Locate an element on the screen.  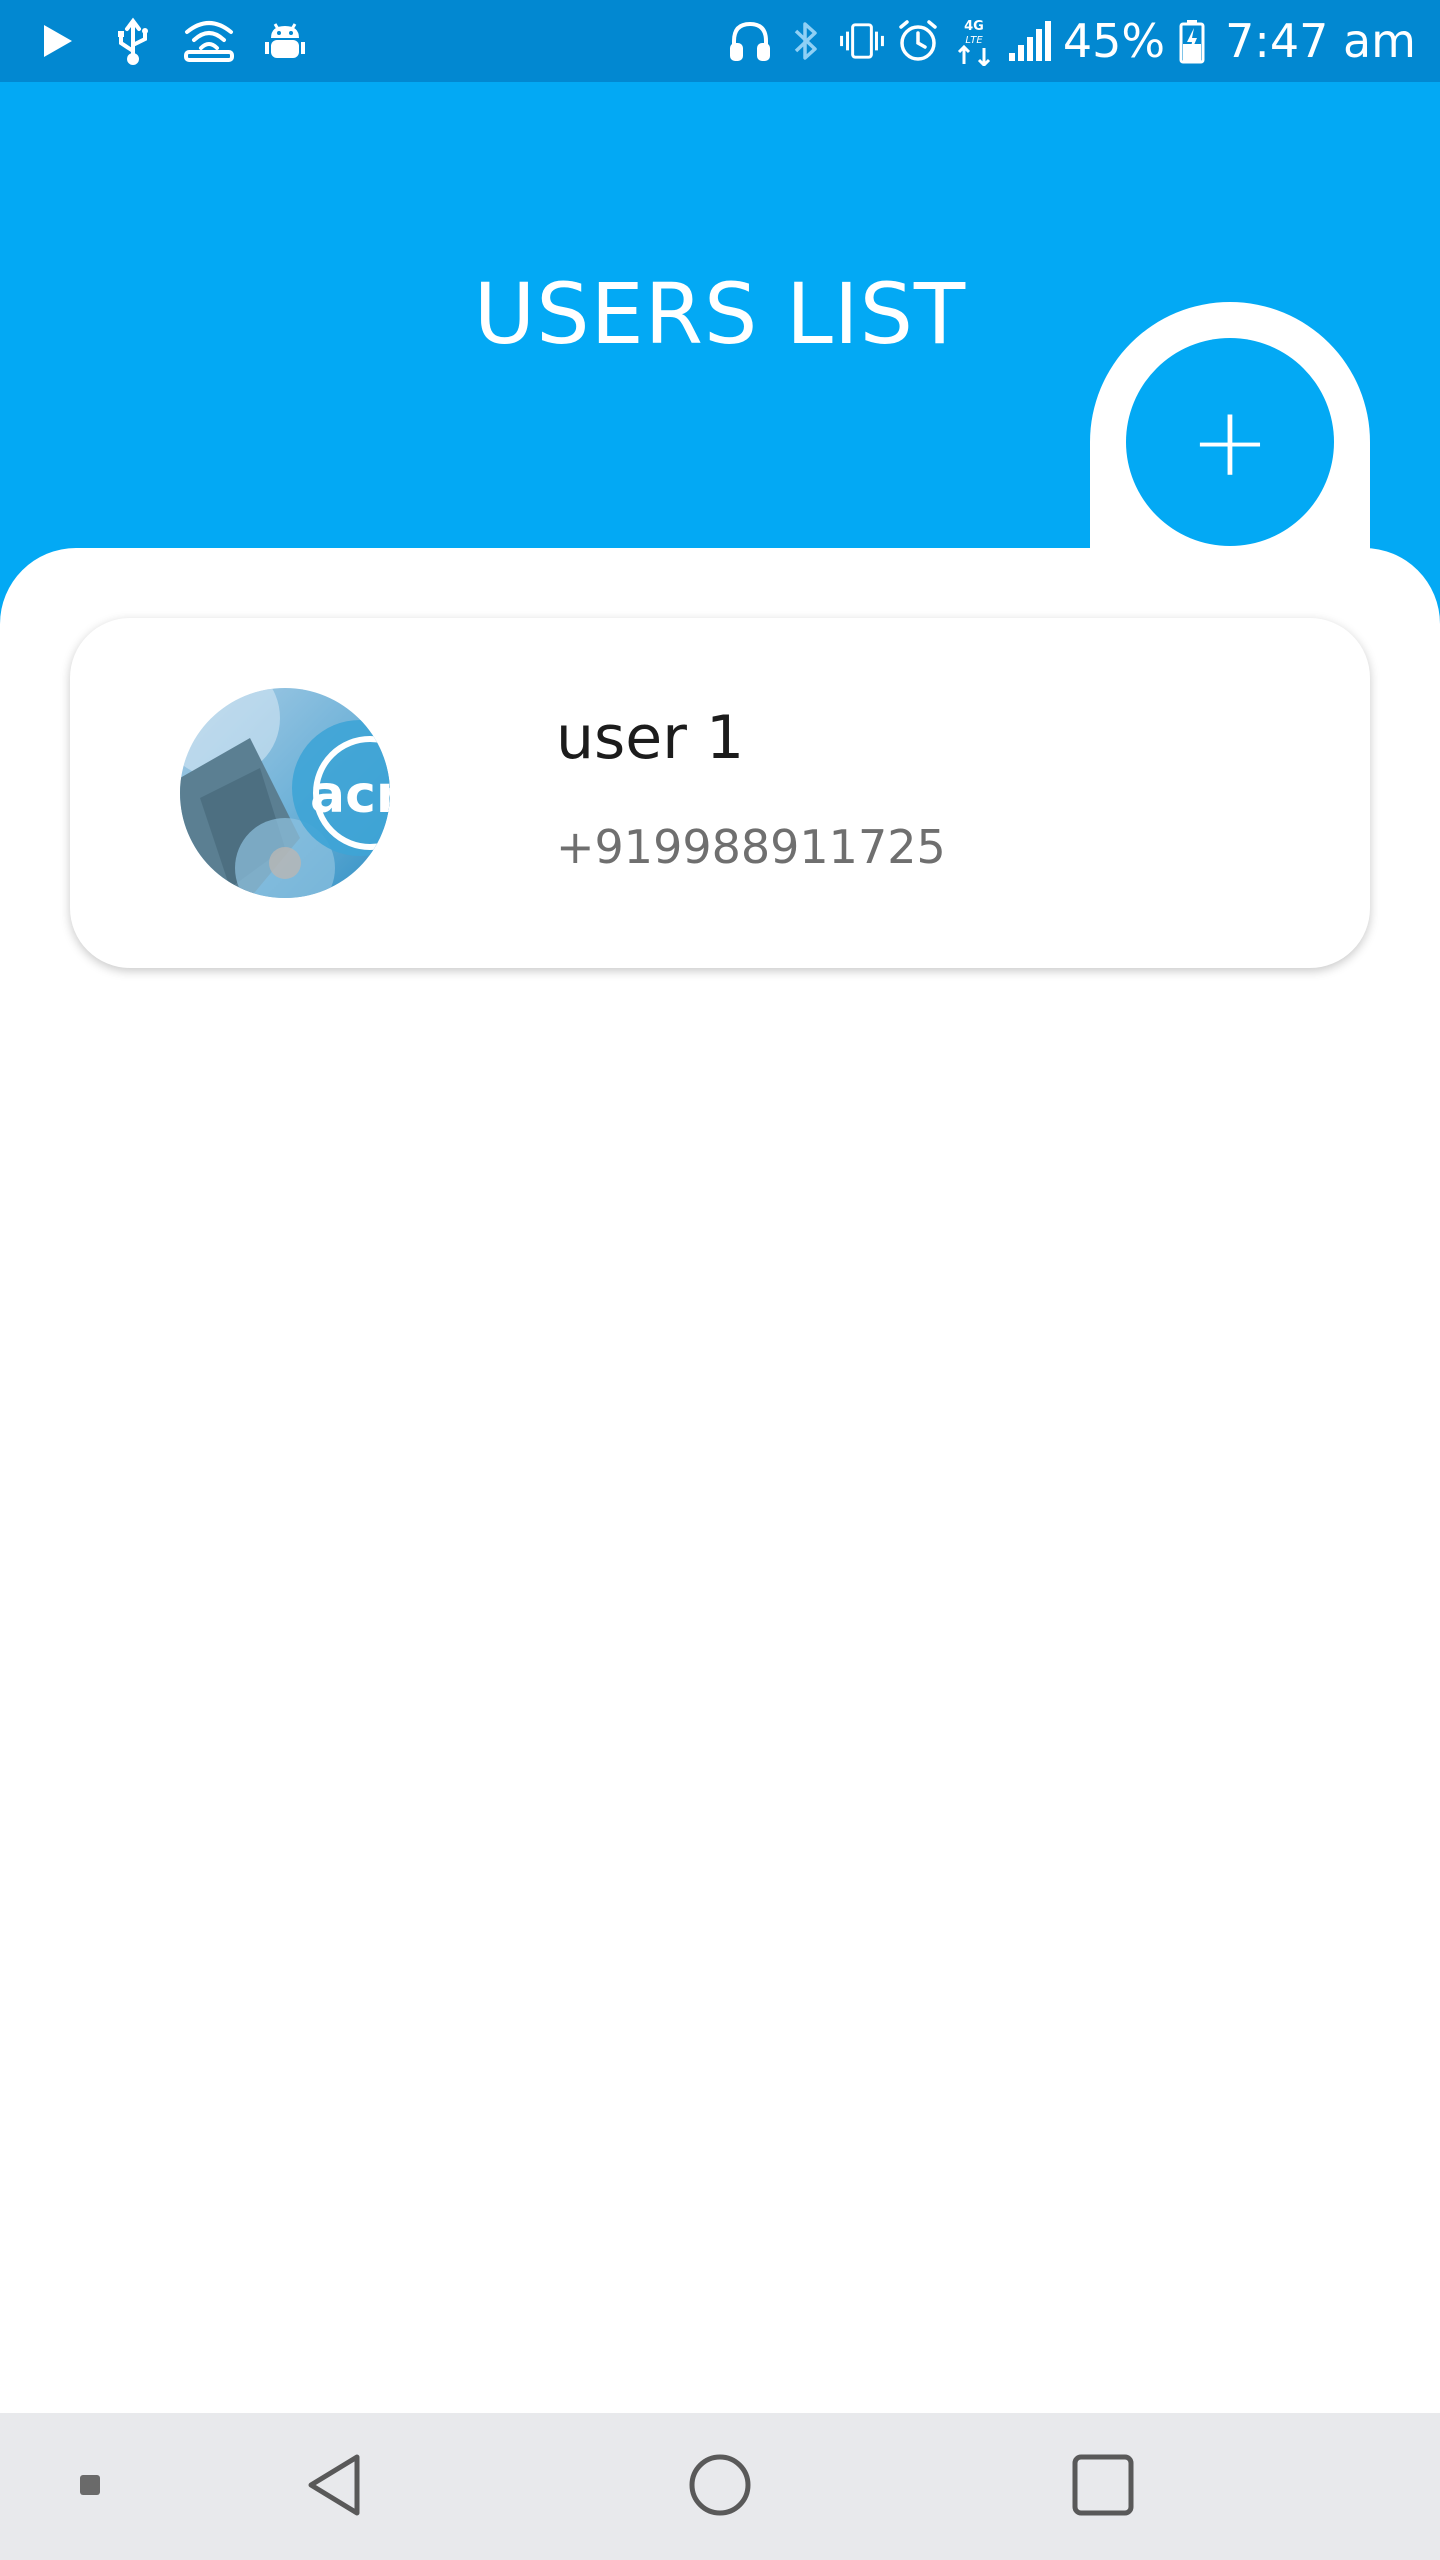
status-bar-left is located at coordinates (182, 41).